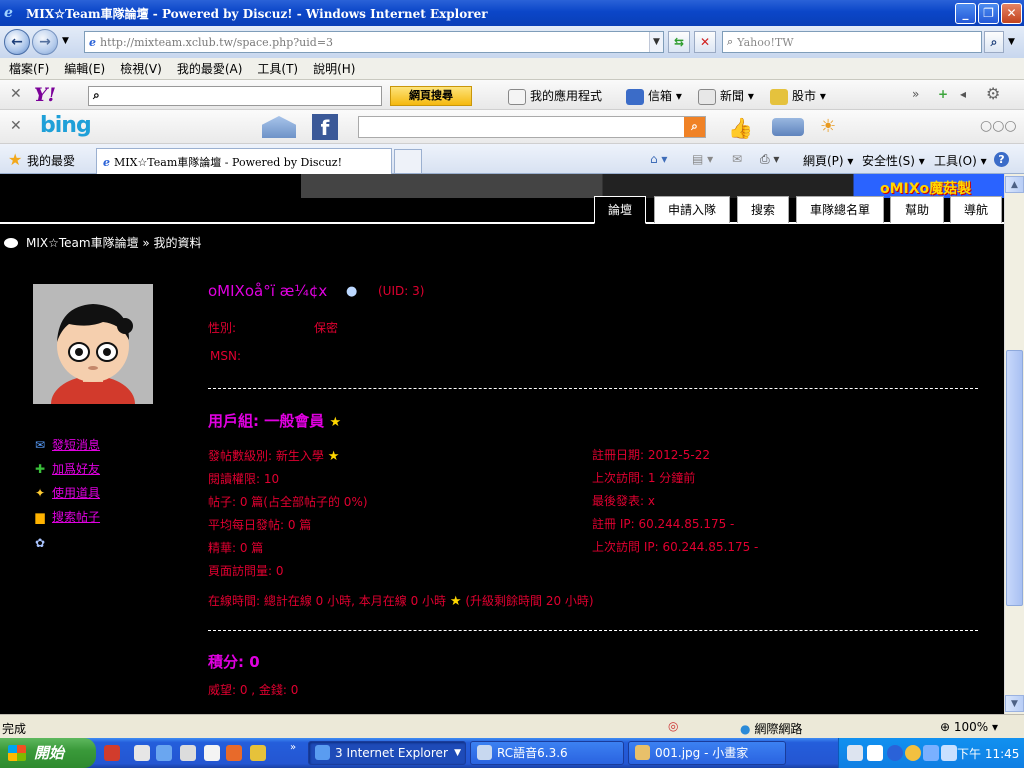 This screenshot has height=768, width=1024. Describe the element at coordinates (692, 209) in the screenshot. I see `tab-apply: 申請入隊` at that location.